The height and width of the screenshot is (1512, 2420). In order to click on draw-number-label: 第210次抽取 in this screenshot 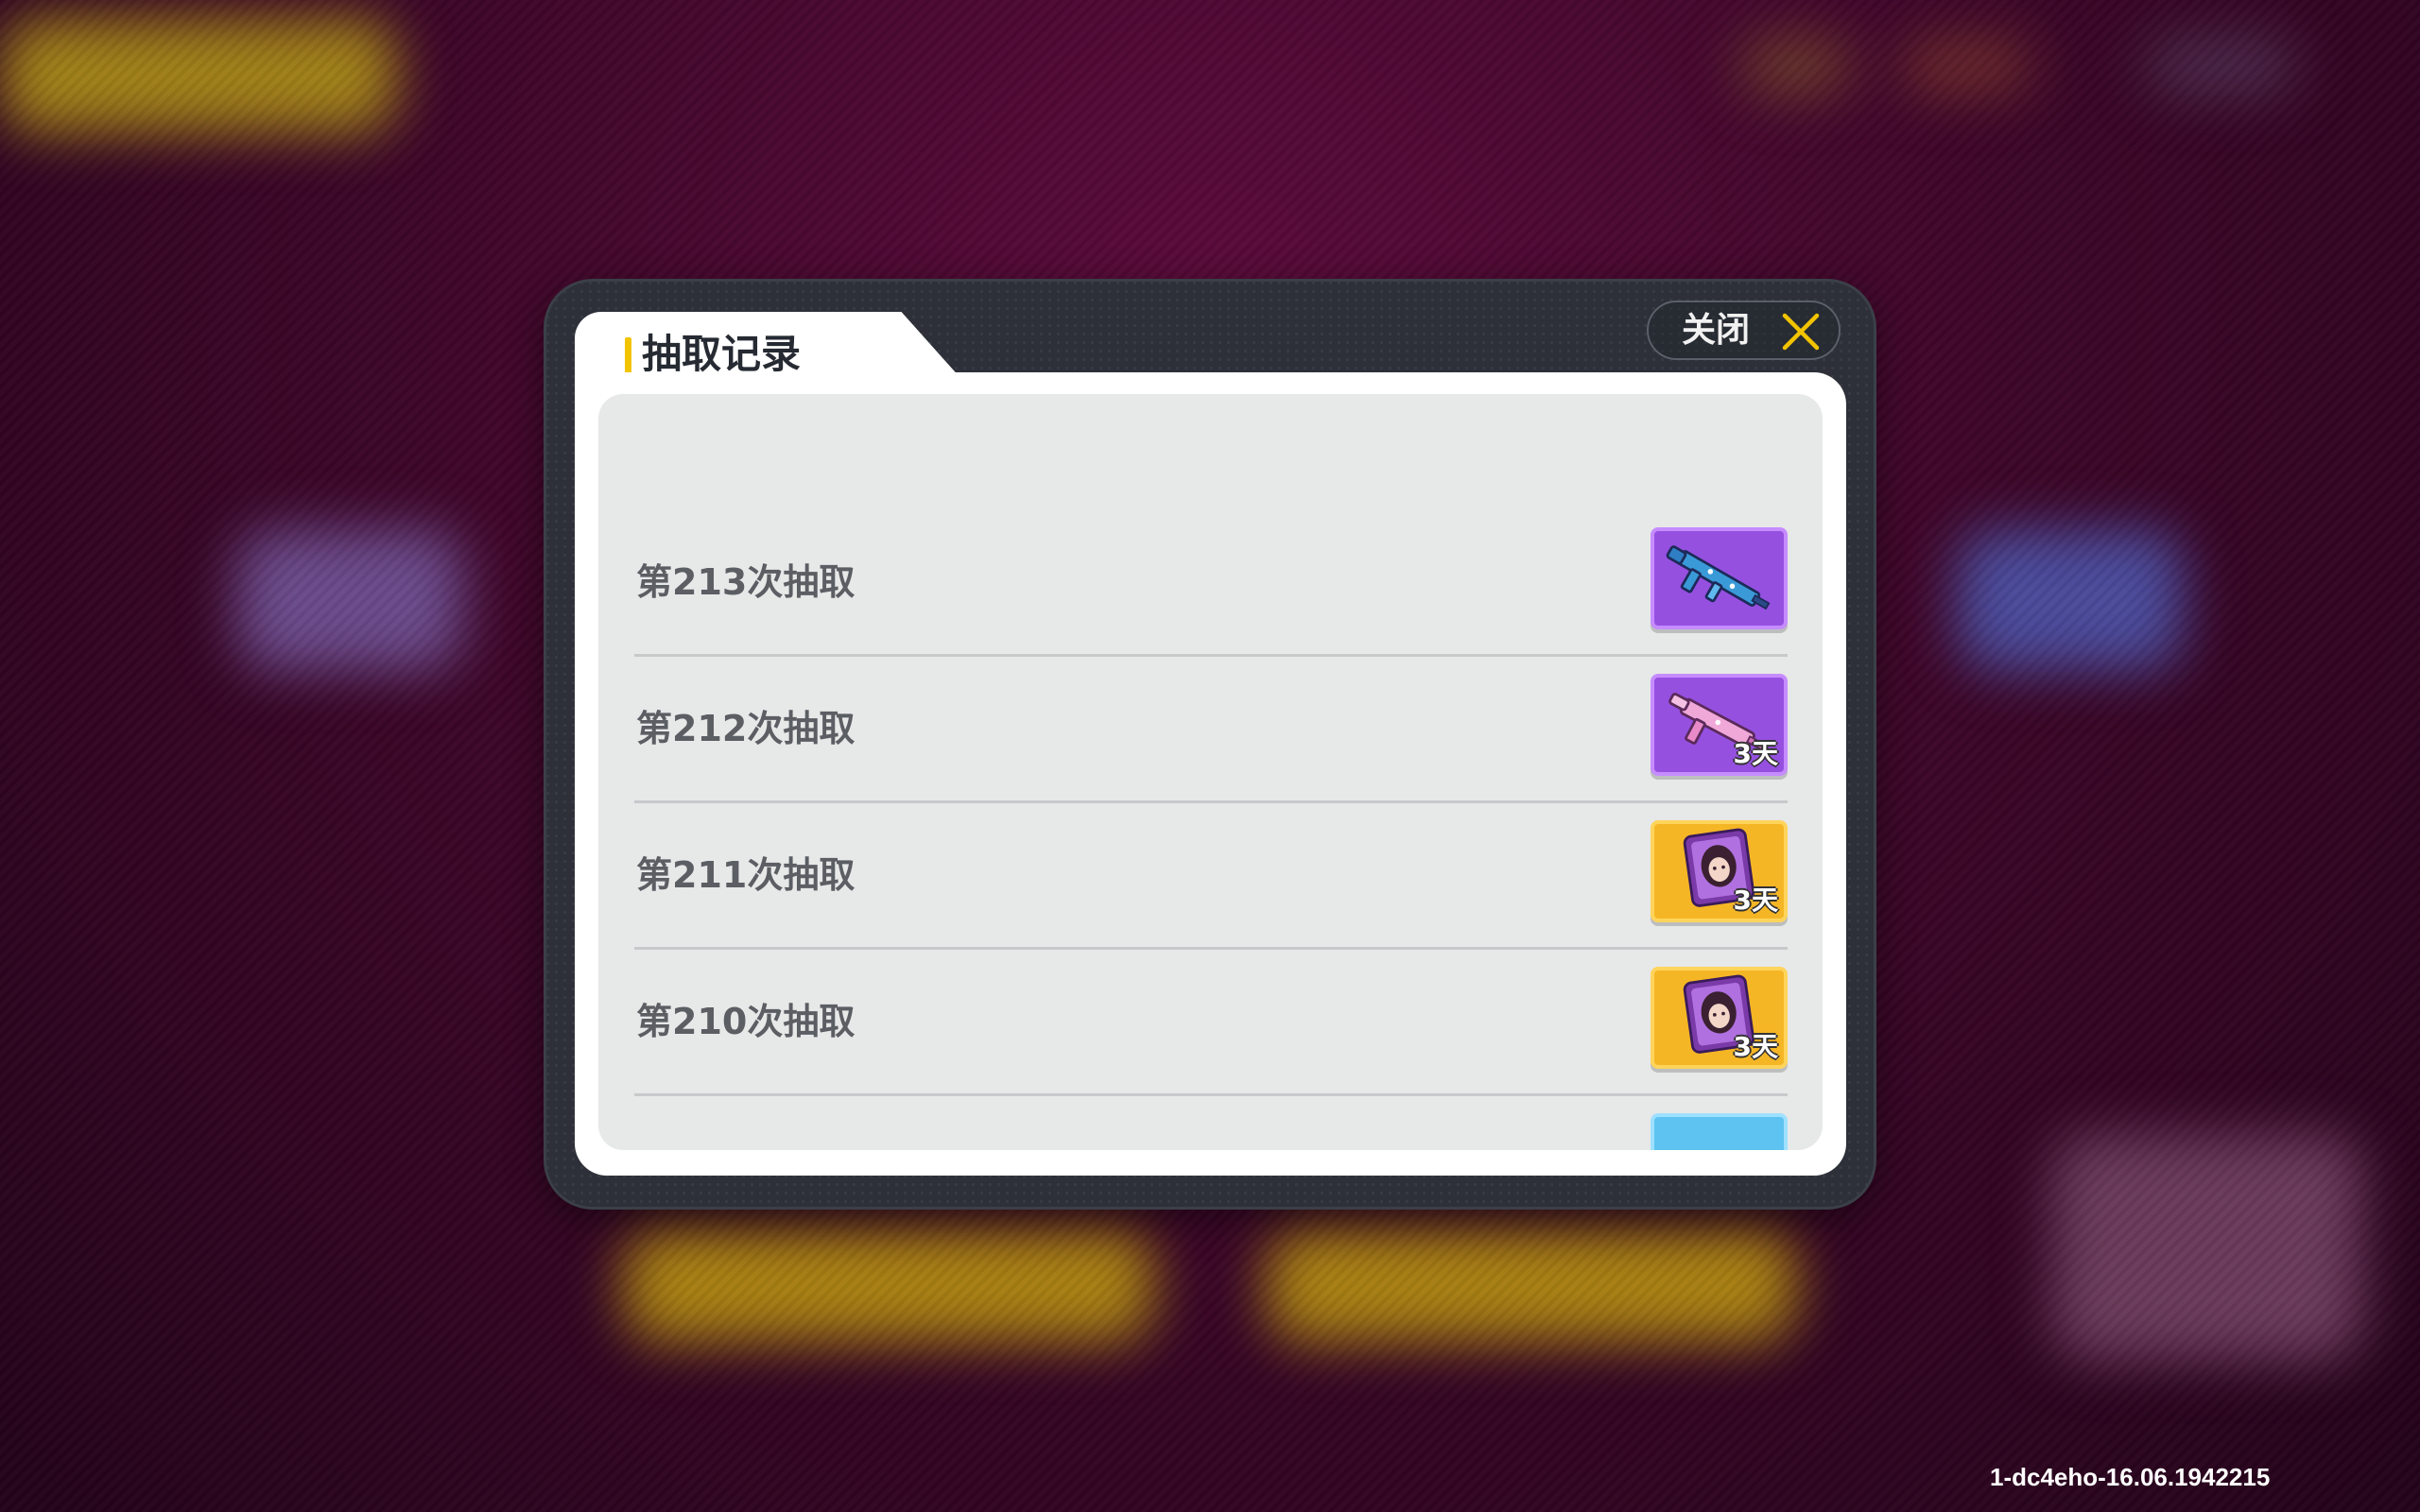, I will do `click(746, 1021)`.